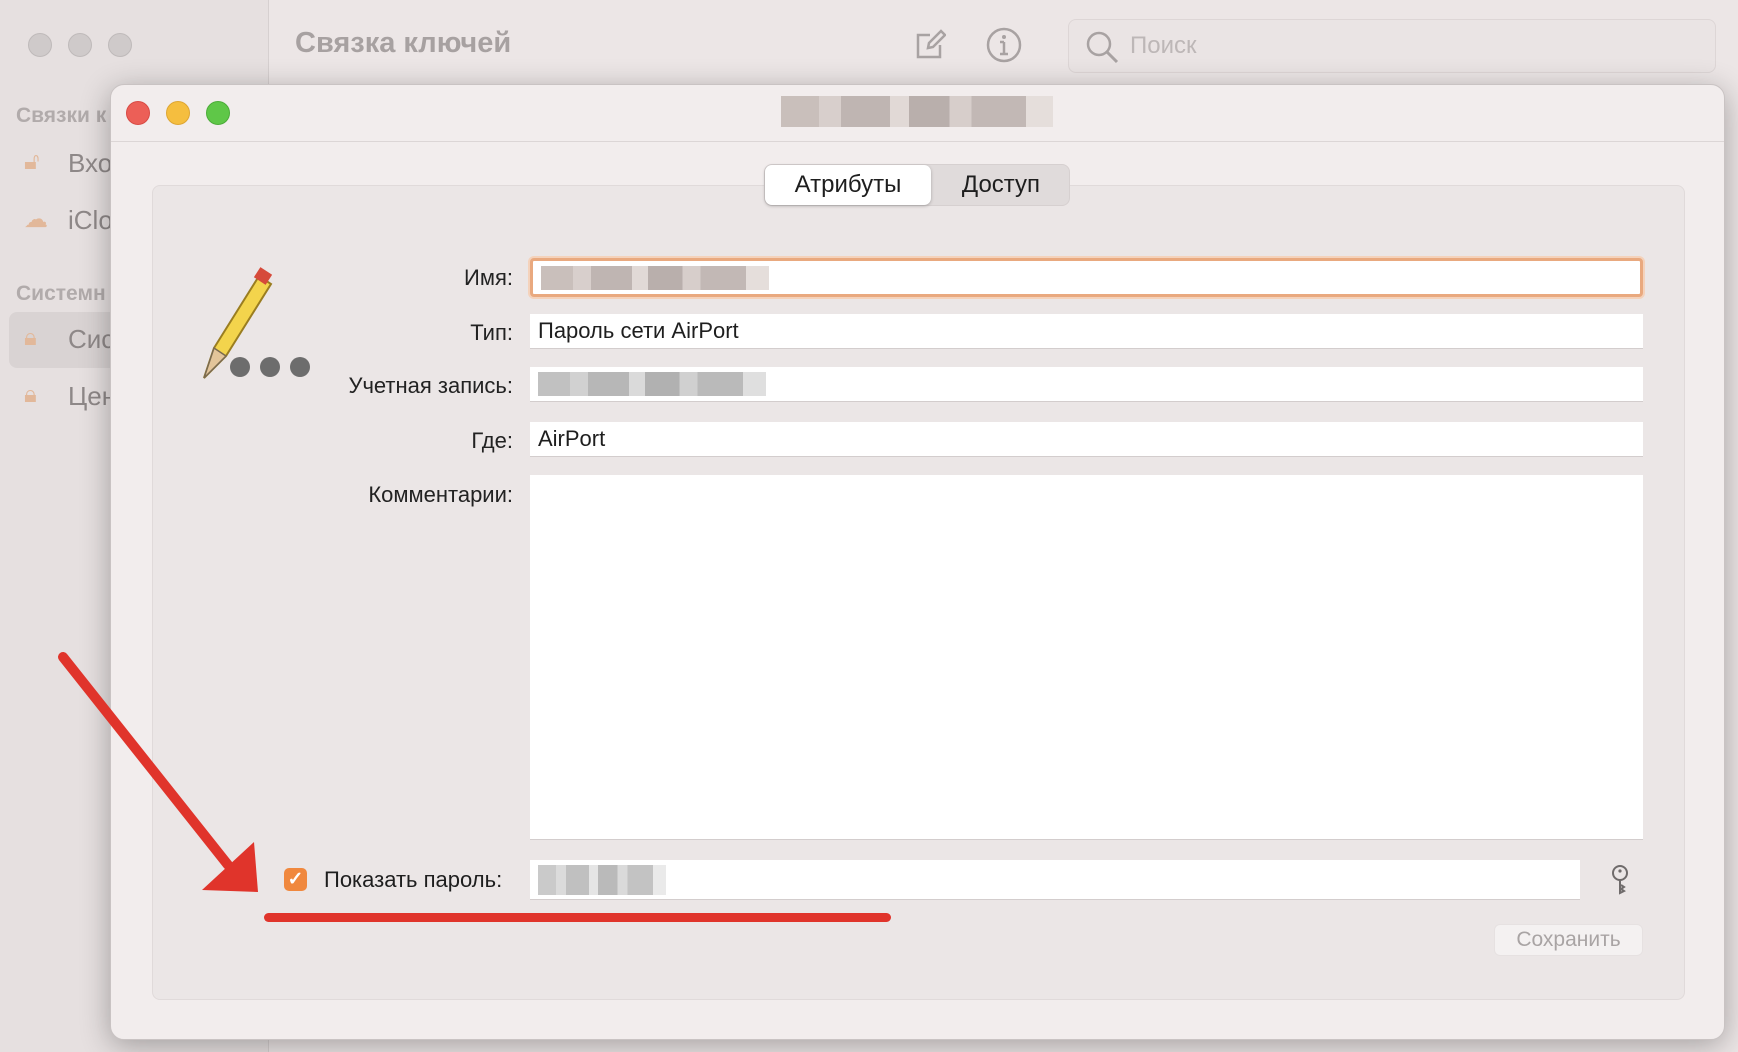 This screenshot has height=1052, width=1738. I want to click on search-placeholder: Поиск, so click(1163, 45).